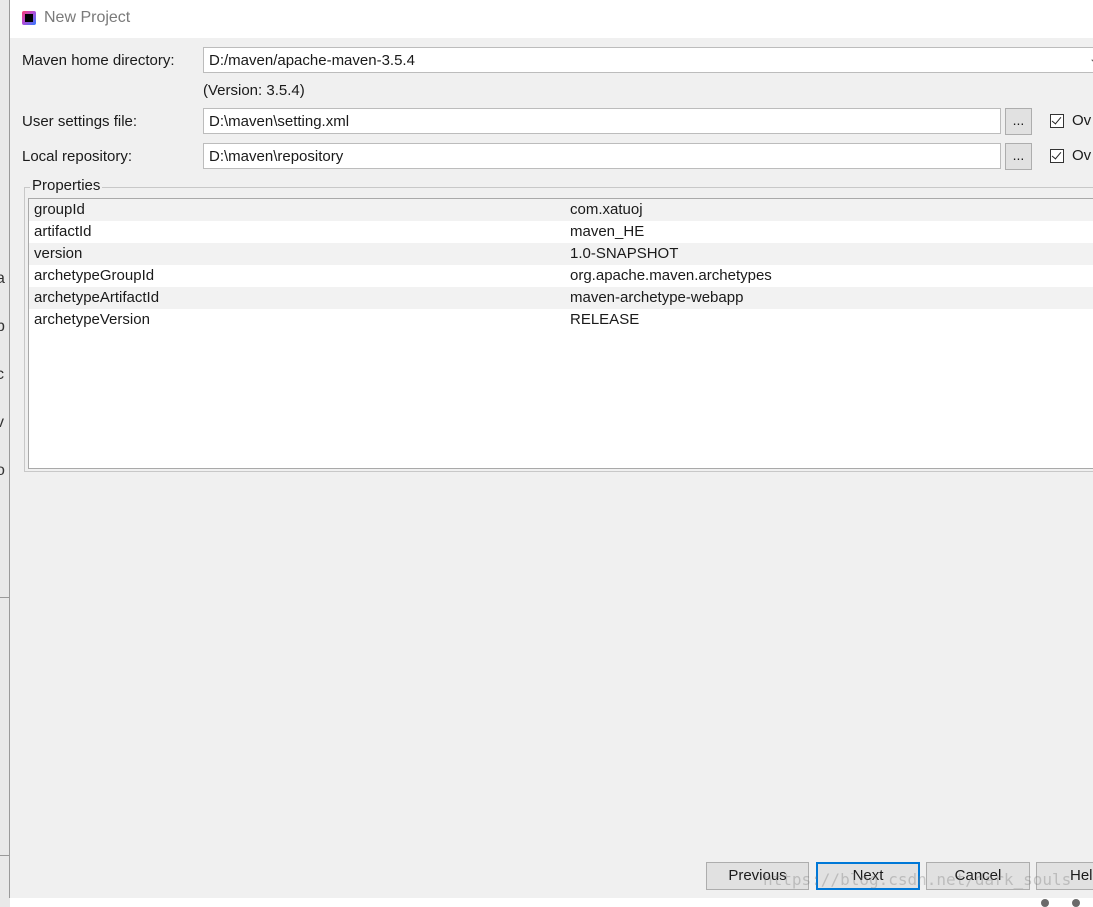 Image resolution: width=1093 pixels, height=907 pixels. Describe the element at coordinates (80, 121) in the screenshot. I see `user-settings-label: User settings file:` at that location.